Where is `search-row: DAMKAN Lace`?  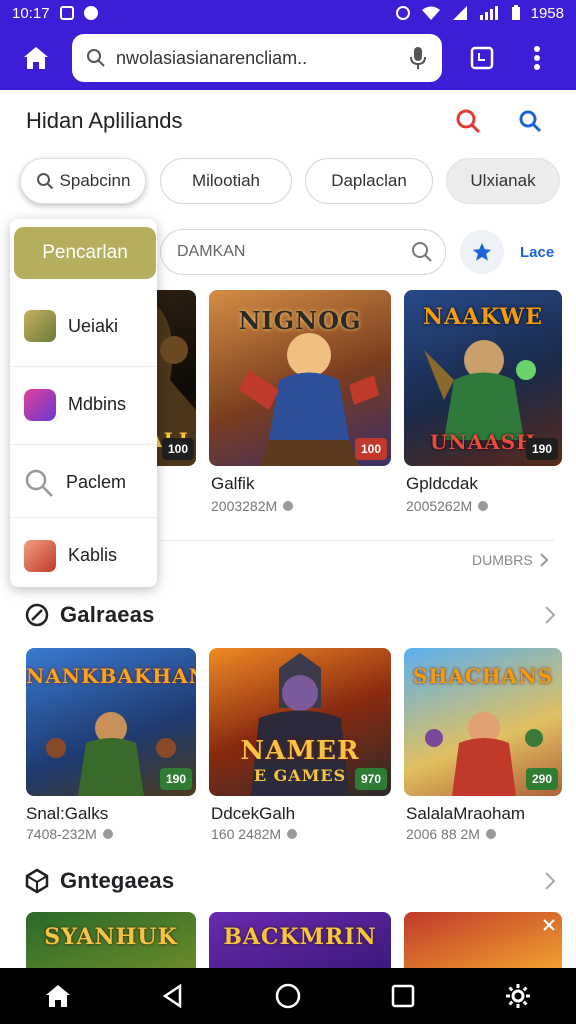 search-row: DAMKAN Lace is located at coordinates (368, 252).